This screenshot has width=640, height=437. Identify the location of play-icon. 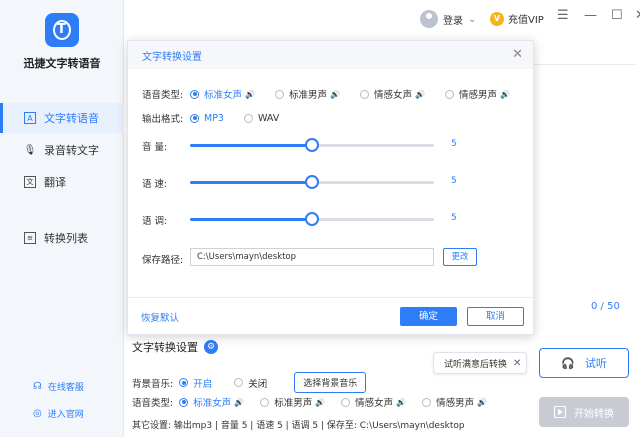
(560, 412).